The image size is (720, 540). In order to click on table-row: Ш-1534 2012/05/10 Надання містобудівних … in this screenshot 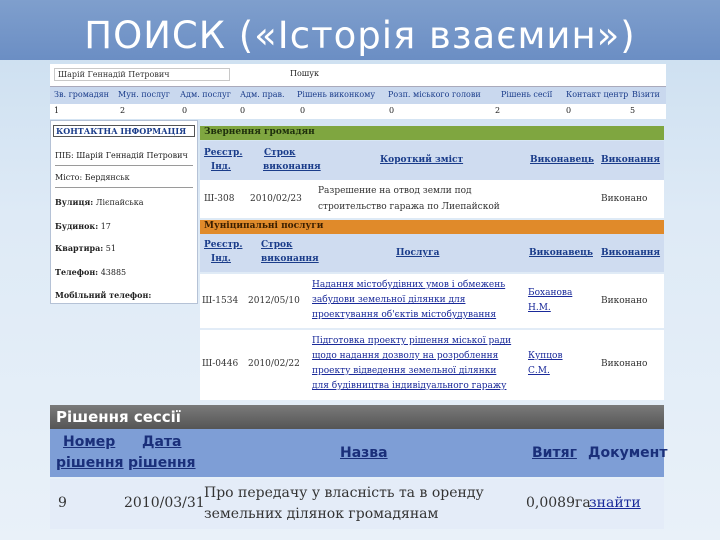, I will do `click(432, 301)`.